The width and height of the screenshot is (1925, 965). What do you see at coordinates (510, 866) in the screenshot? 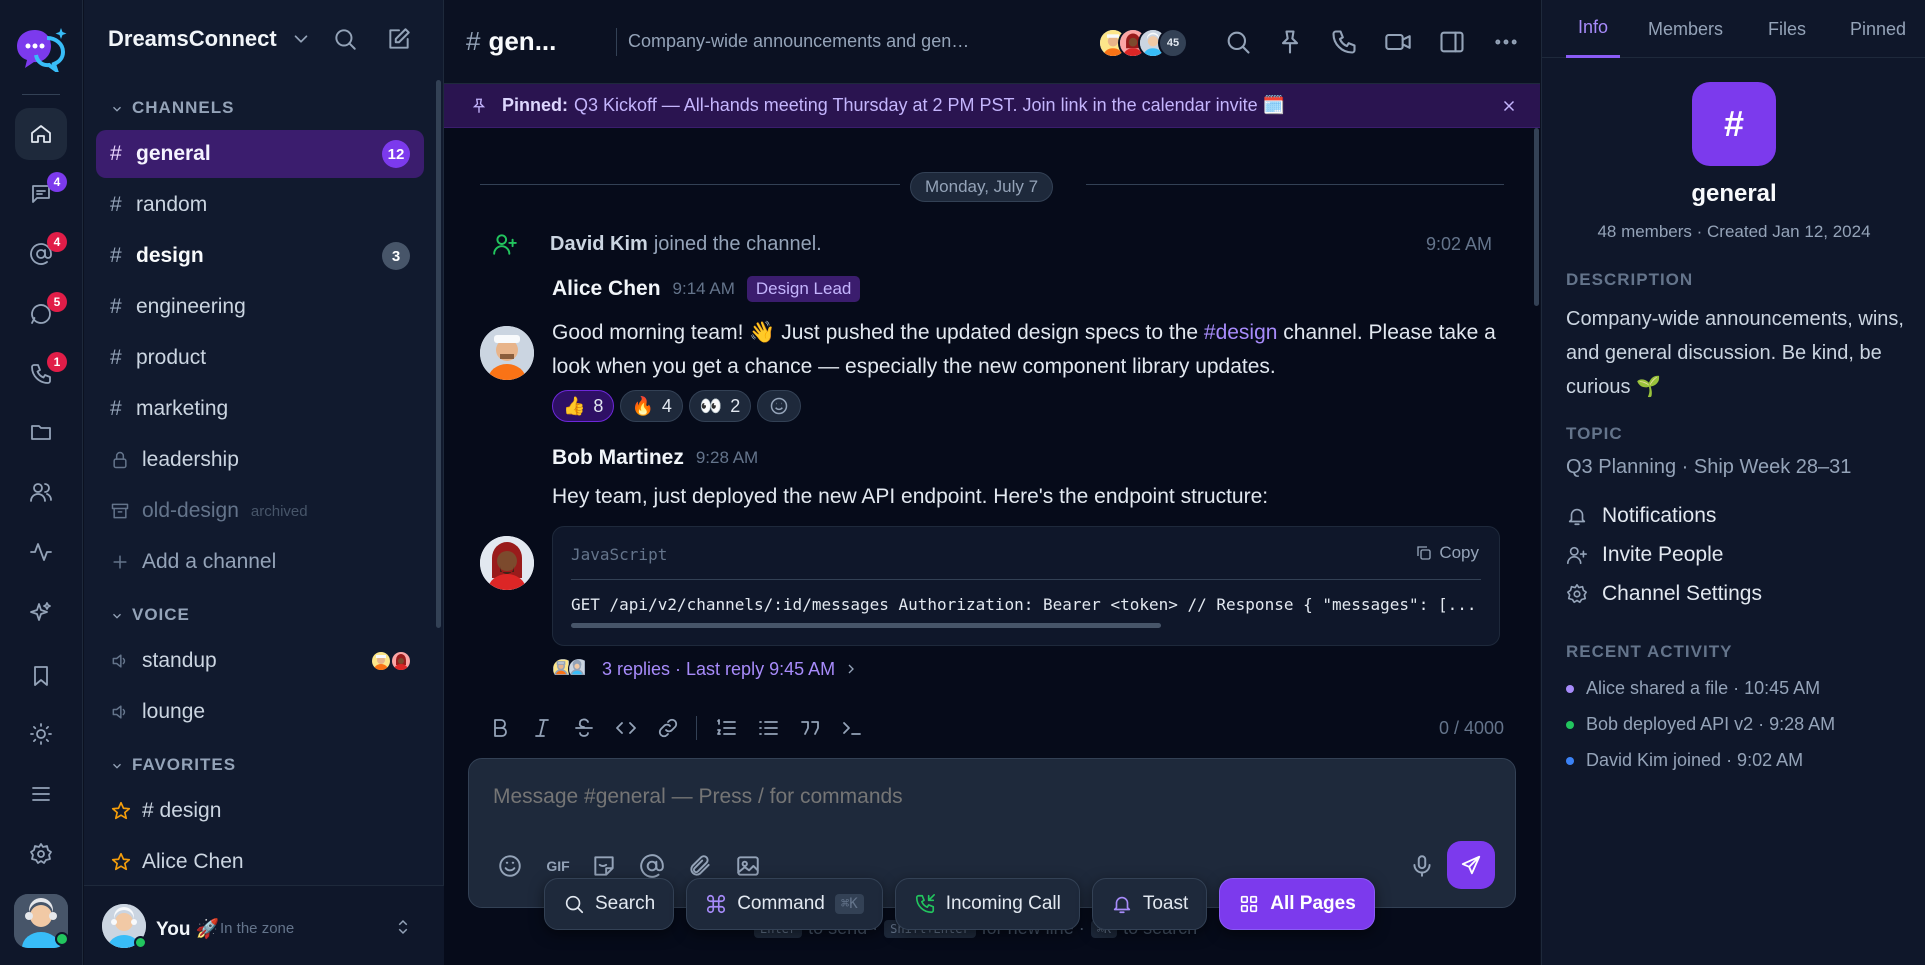
I see `emoji-icon` at bounding box center [510, 866].